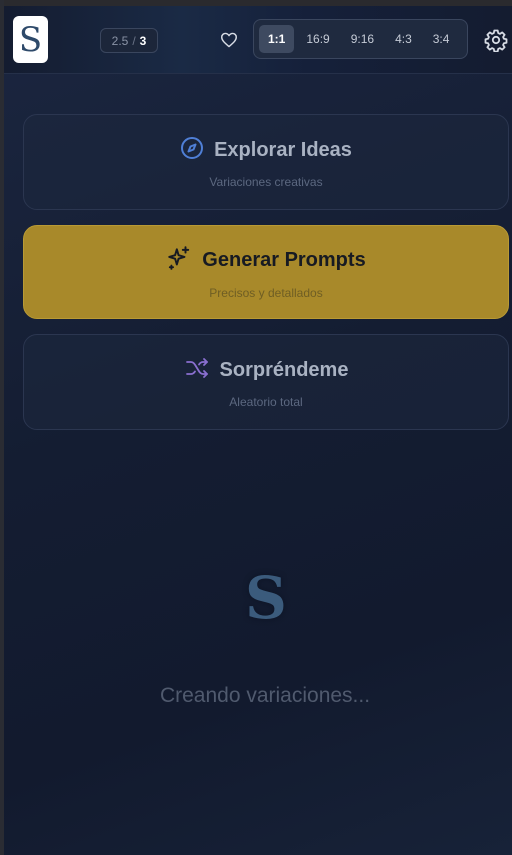 This screenshot has height=855, width=512. What do you see at coordinates (403, 39) in the screenshot?
I see `ratio-option-4-3: 4:3` at bounding box center [403, 39].